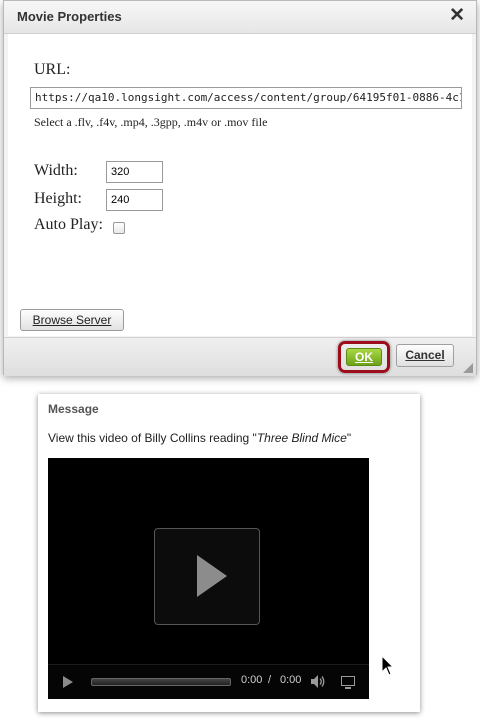 This screenshot has height=719, width=480. What do you see at coordinates (240, 356) in the screenshot?
I see `dialog-footer: OK Cancel` at bounding box center [240, 356].